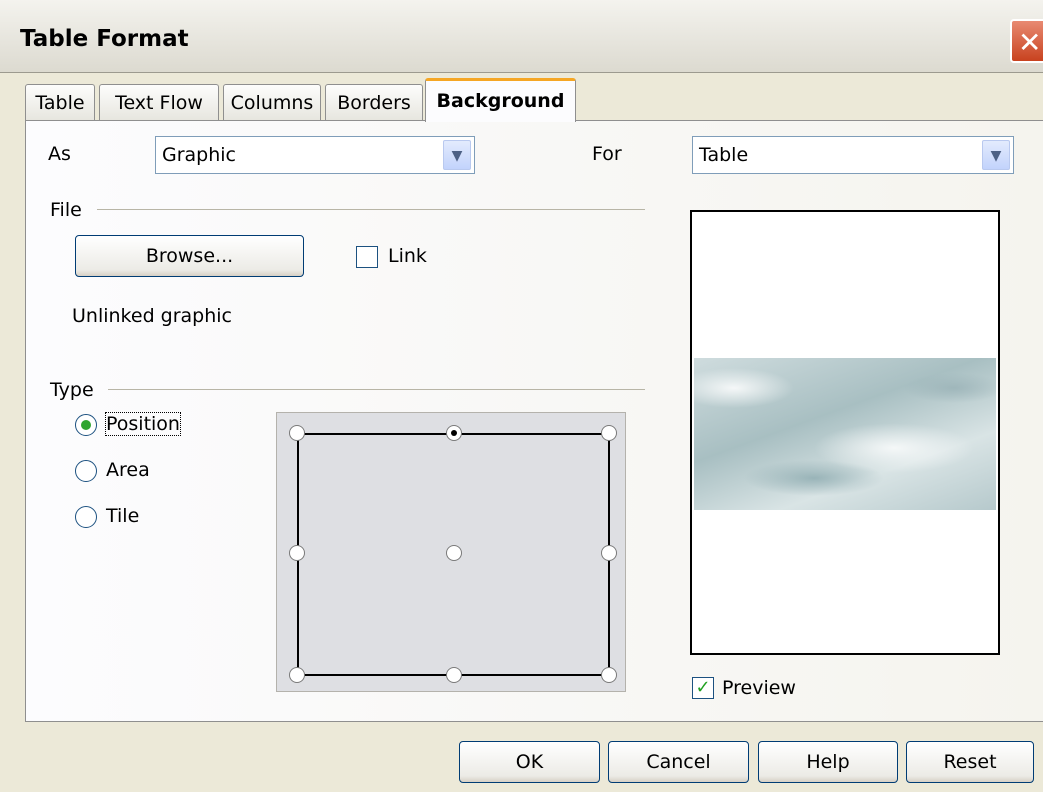 The image size is (1043, 792). Describe the element at coordinates (128, 470) in the screenshot. I see `area-label: Area` at that location.